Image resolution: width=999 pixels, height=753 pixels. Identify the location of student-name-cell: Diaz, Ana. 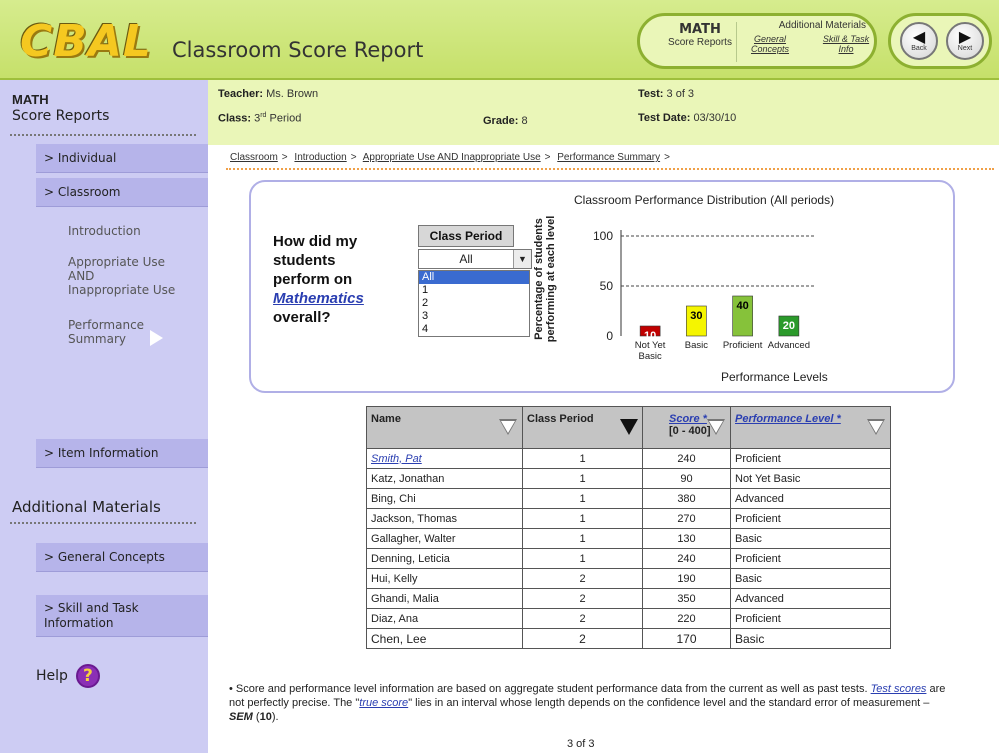
(444, 618).